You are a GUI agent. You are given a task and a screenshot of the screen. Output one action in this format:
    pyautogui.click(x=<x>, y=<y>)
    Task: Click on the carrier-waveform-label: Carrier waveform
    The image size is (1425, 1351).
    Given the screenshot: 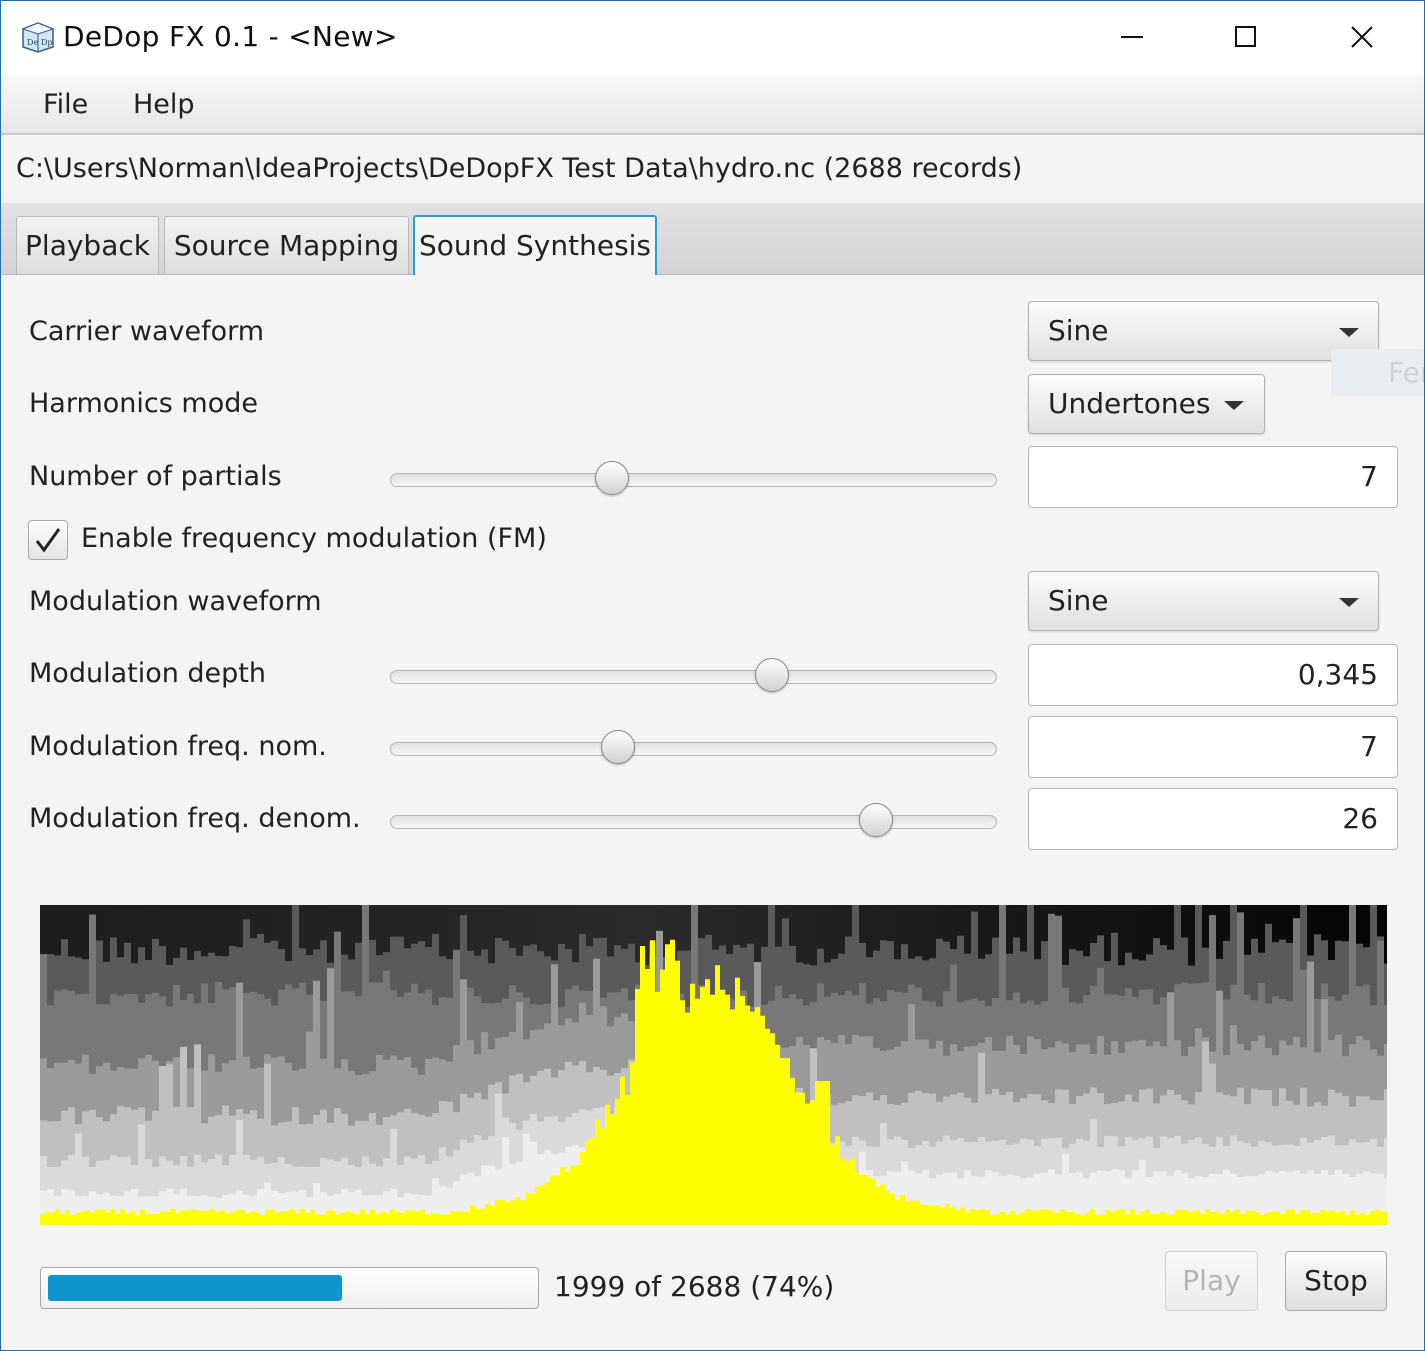 What is the action you would take?
    pyautogui.click(x=147, y=331)
    